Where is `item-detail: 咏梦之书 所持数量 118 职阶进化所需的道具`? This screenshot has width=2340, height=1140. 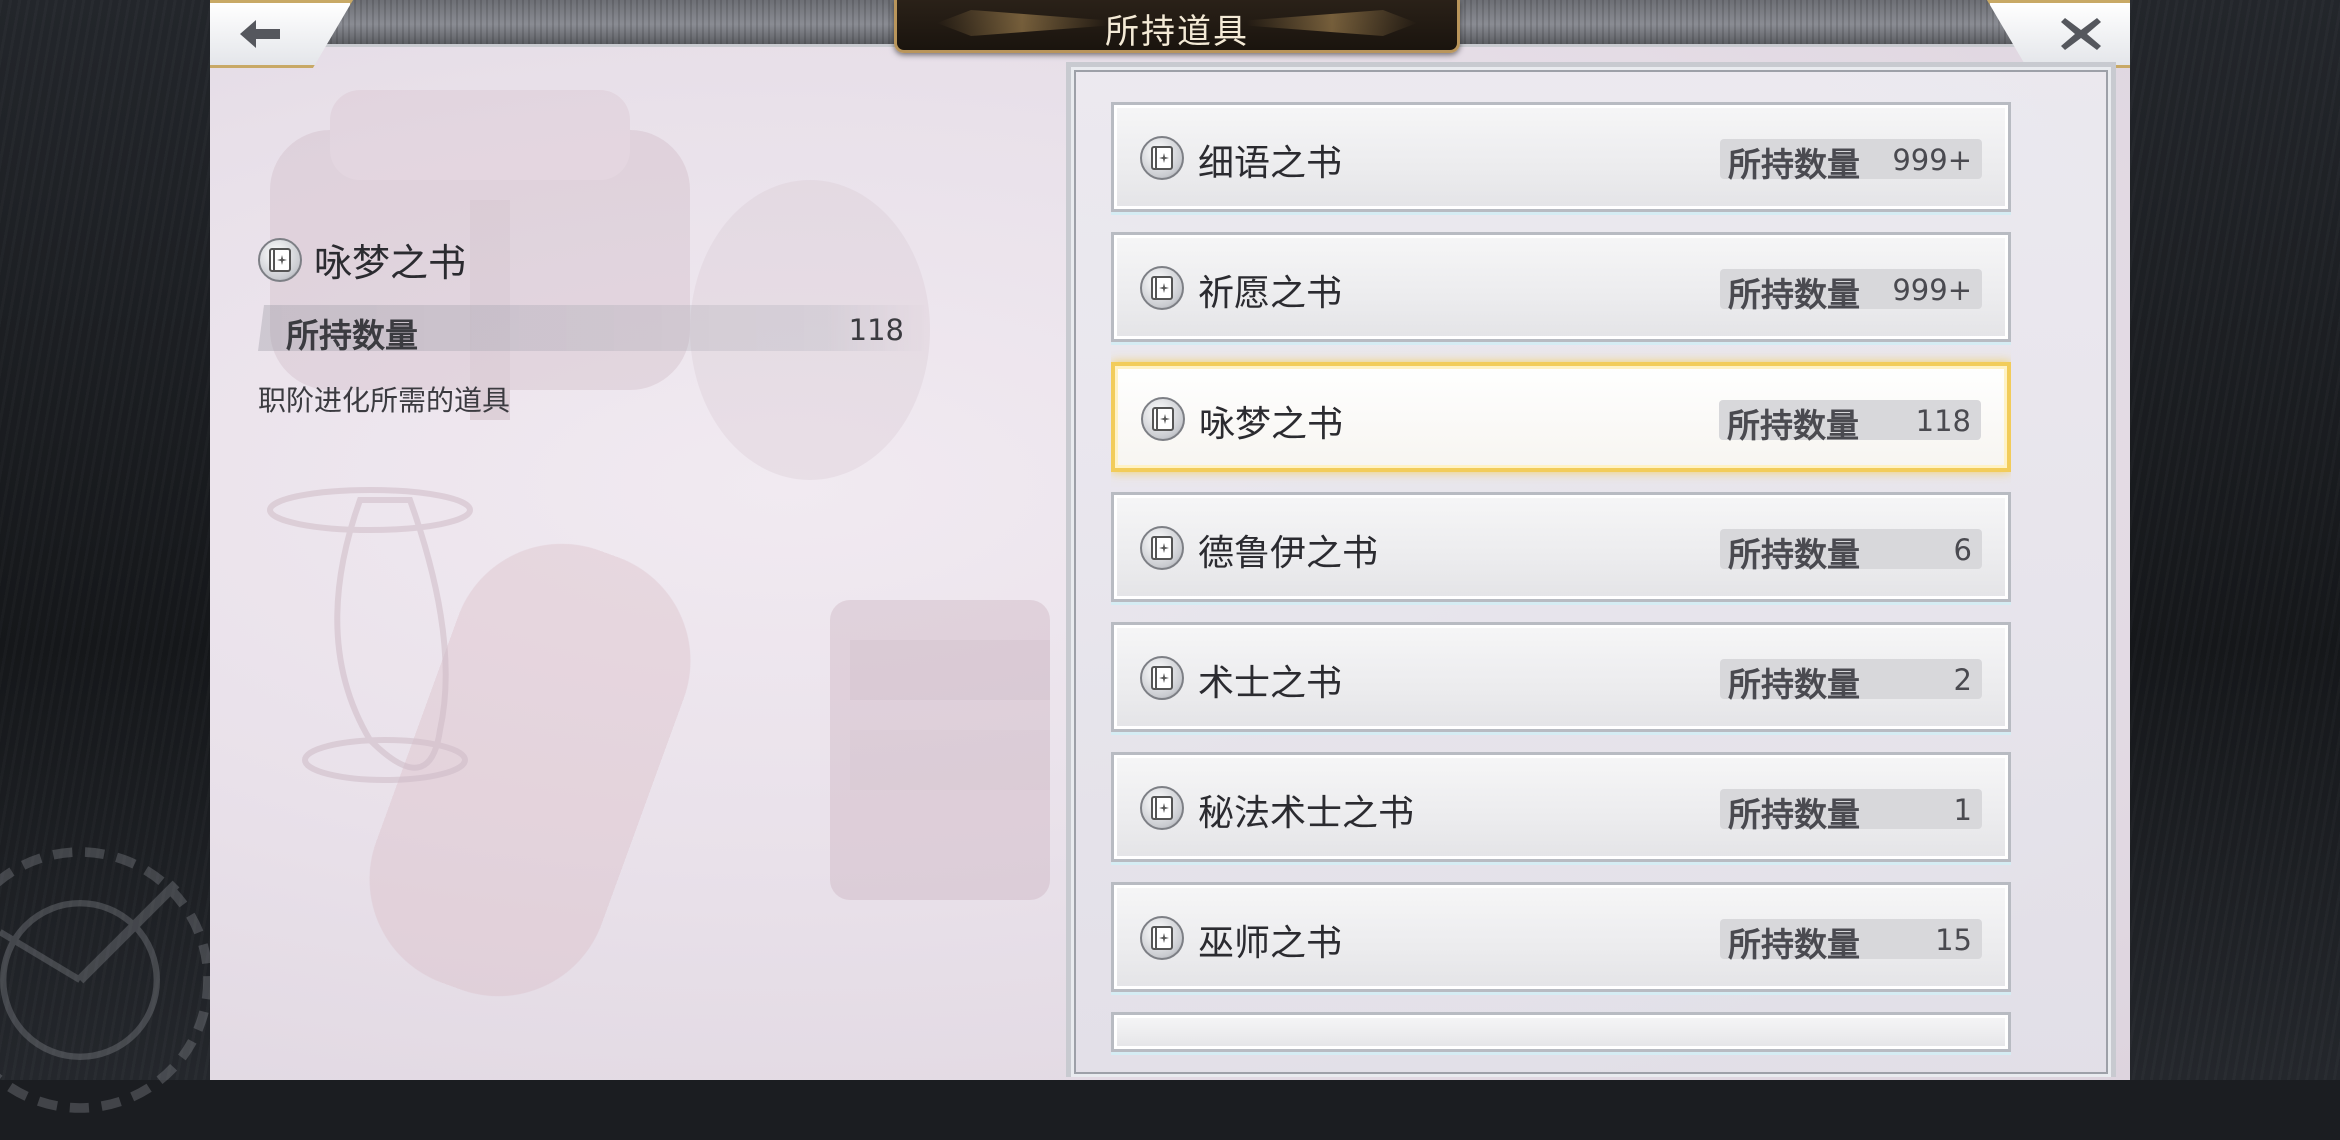
item-detail: 咏梦之书 所持数量 118 职阶进化所需的道具 is located at coordinates (708, 325).